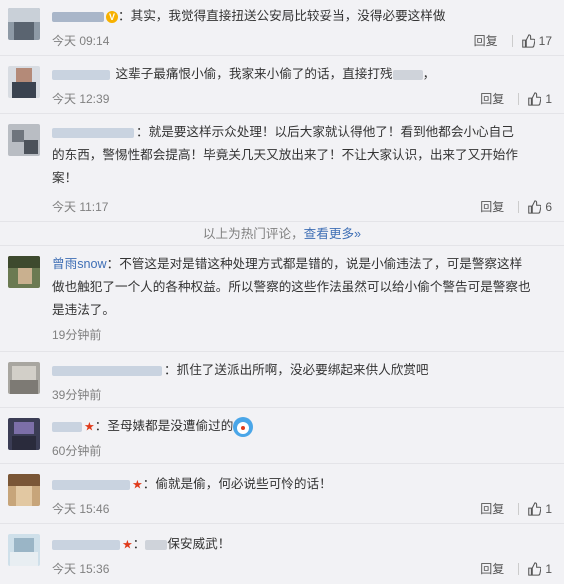 The width and height of the screenshot is (564, 584). I want to click on comment-item: ：抓住了送派出所啊，没必要绑起来供人欣赏吧 39分钟前, so click(282, 380).